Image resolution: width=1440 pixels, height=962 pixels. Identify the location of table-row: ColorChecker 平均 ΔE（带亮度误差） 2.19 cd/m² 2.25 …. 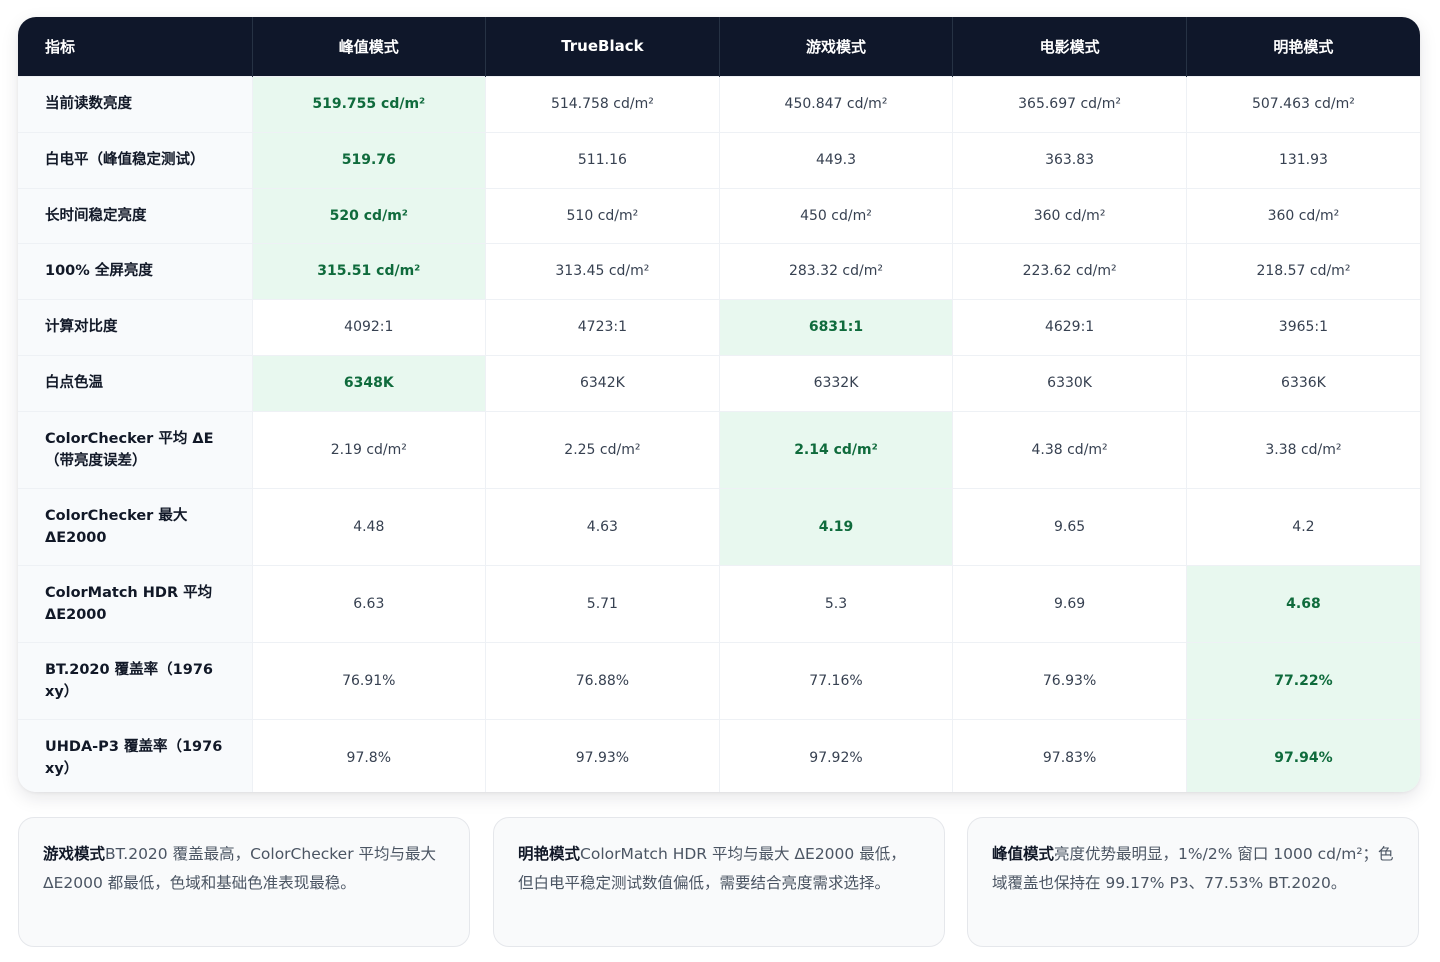
(719, 449).